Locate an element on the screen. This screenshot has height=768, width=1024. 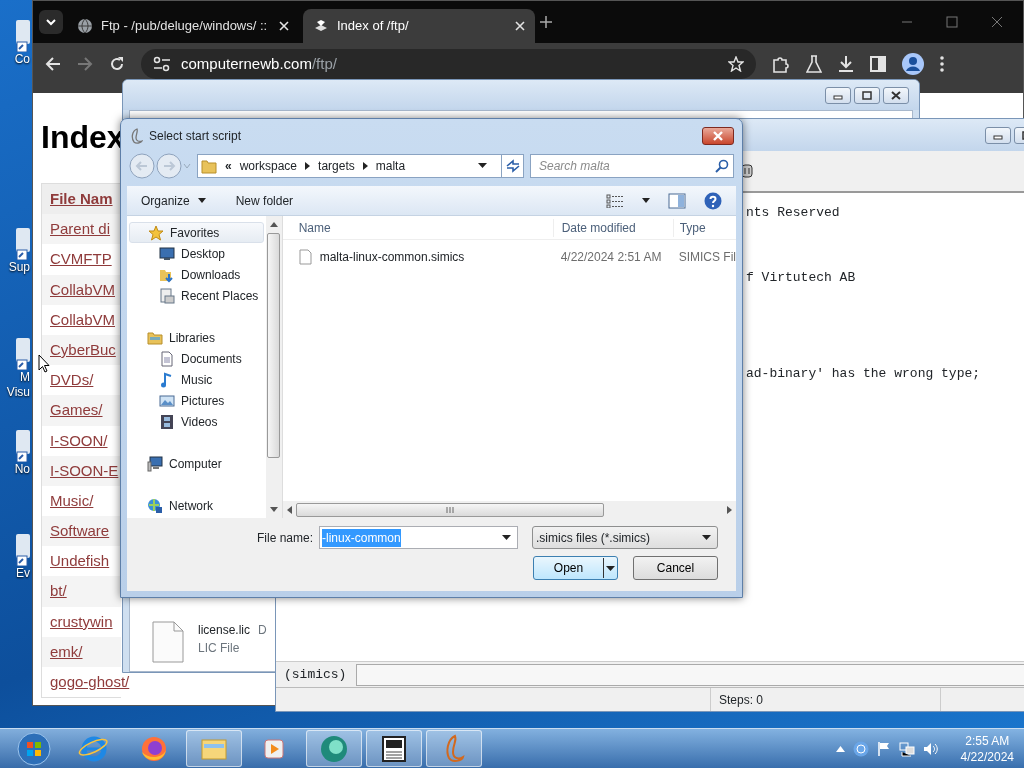
file-name: license.lic is located at coordinates (224, 630).